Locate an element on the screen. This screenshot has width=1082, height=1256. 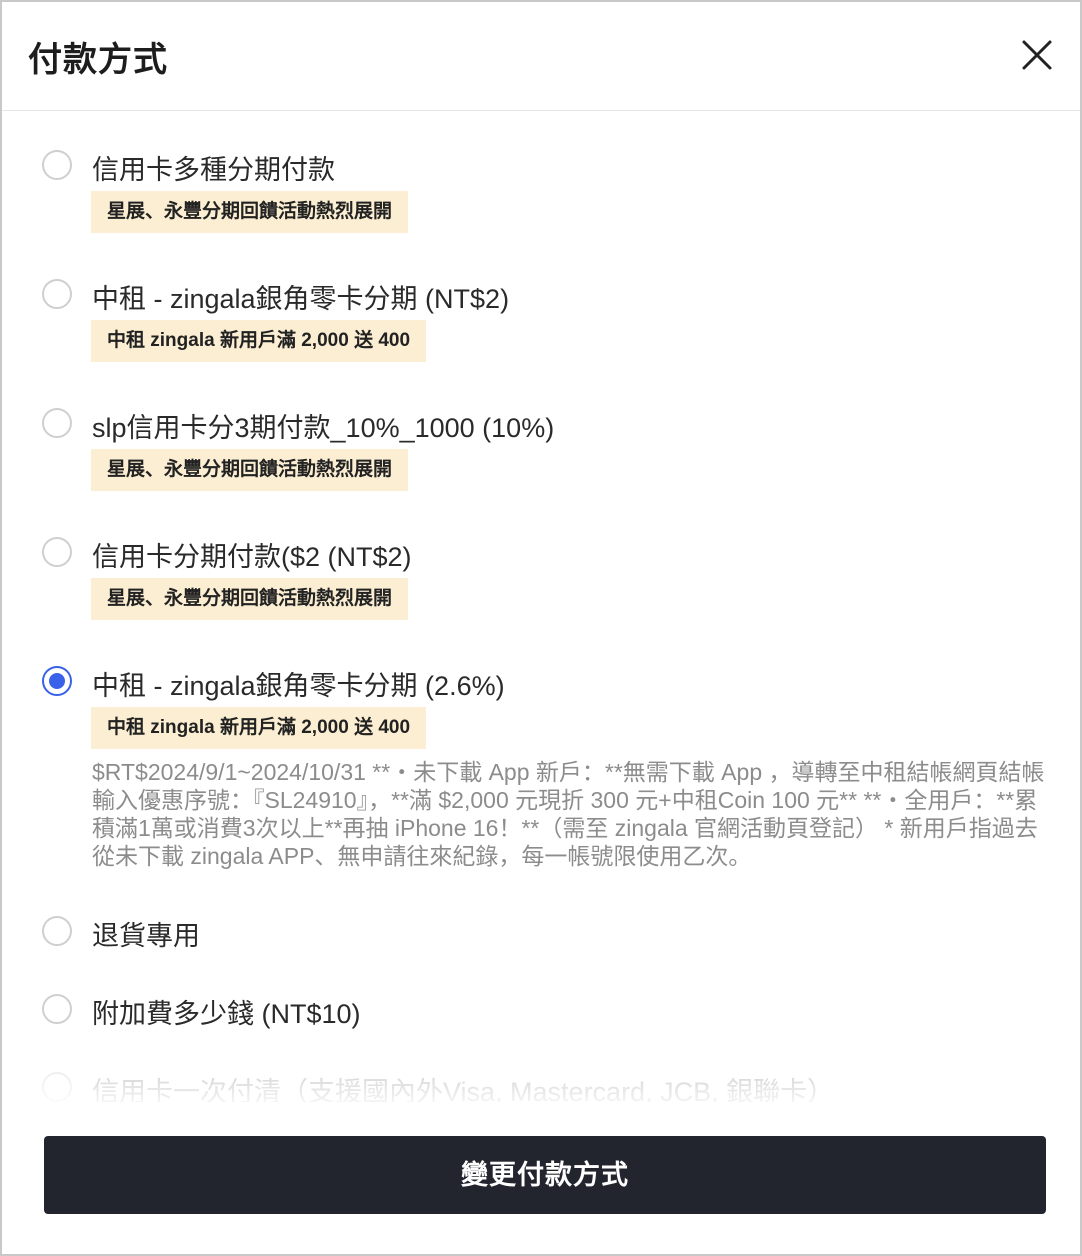
payment-option-label: 中租 - zingala銀角零卡分期 (NT$2) is located at coordinates (300, 296).